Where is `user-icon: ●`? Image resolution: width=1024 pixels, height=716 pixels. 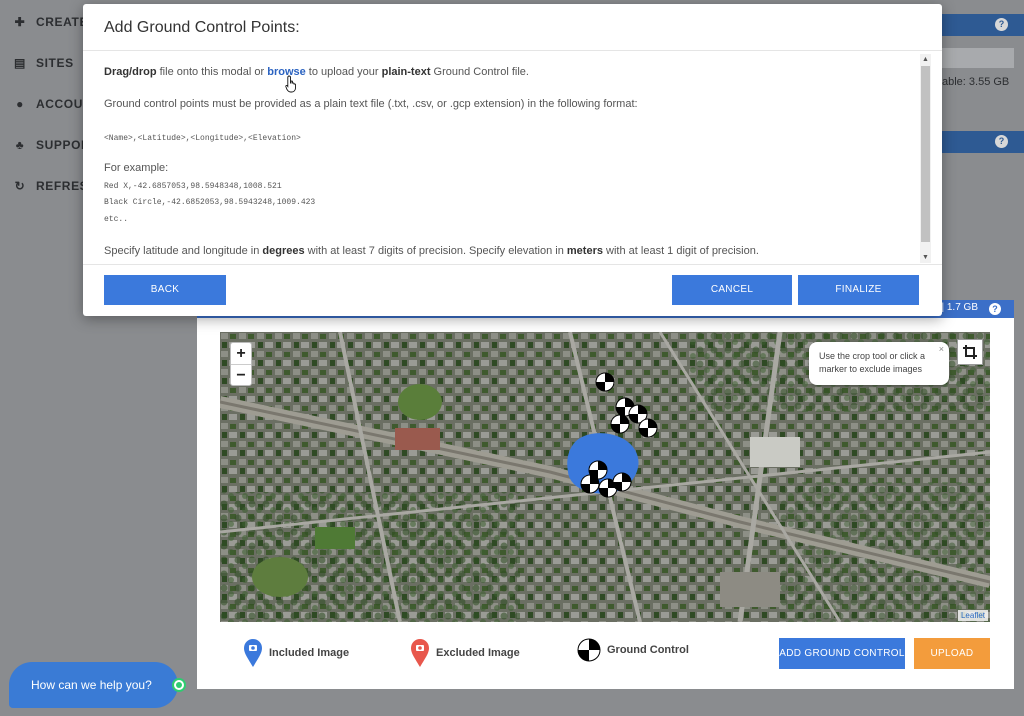 user-icon: ● is located at coordinates (20, 104).